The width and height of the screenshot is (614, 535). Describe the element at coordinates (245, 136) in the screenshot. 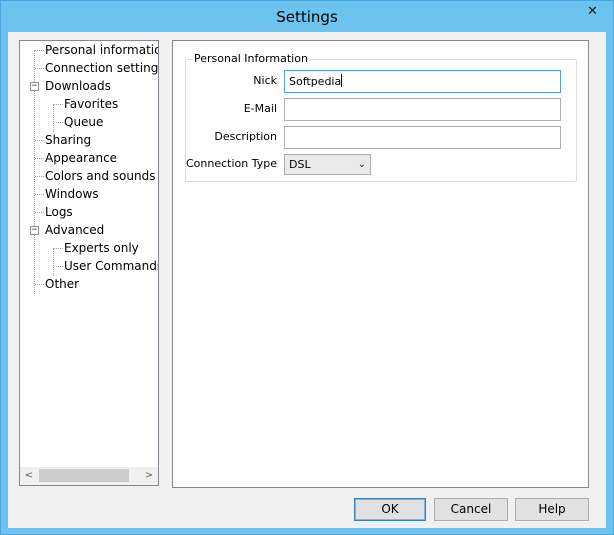

I see `description-label: Description` at that location.